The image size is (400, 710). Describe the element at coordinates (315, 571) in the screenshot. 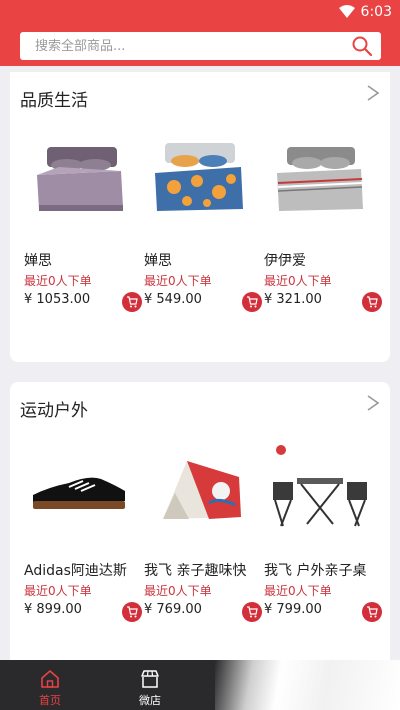

I see `product-name: 我飞 户外亲子桌` at that location.